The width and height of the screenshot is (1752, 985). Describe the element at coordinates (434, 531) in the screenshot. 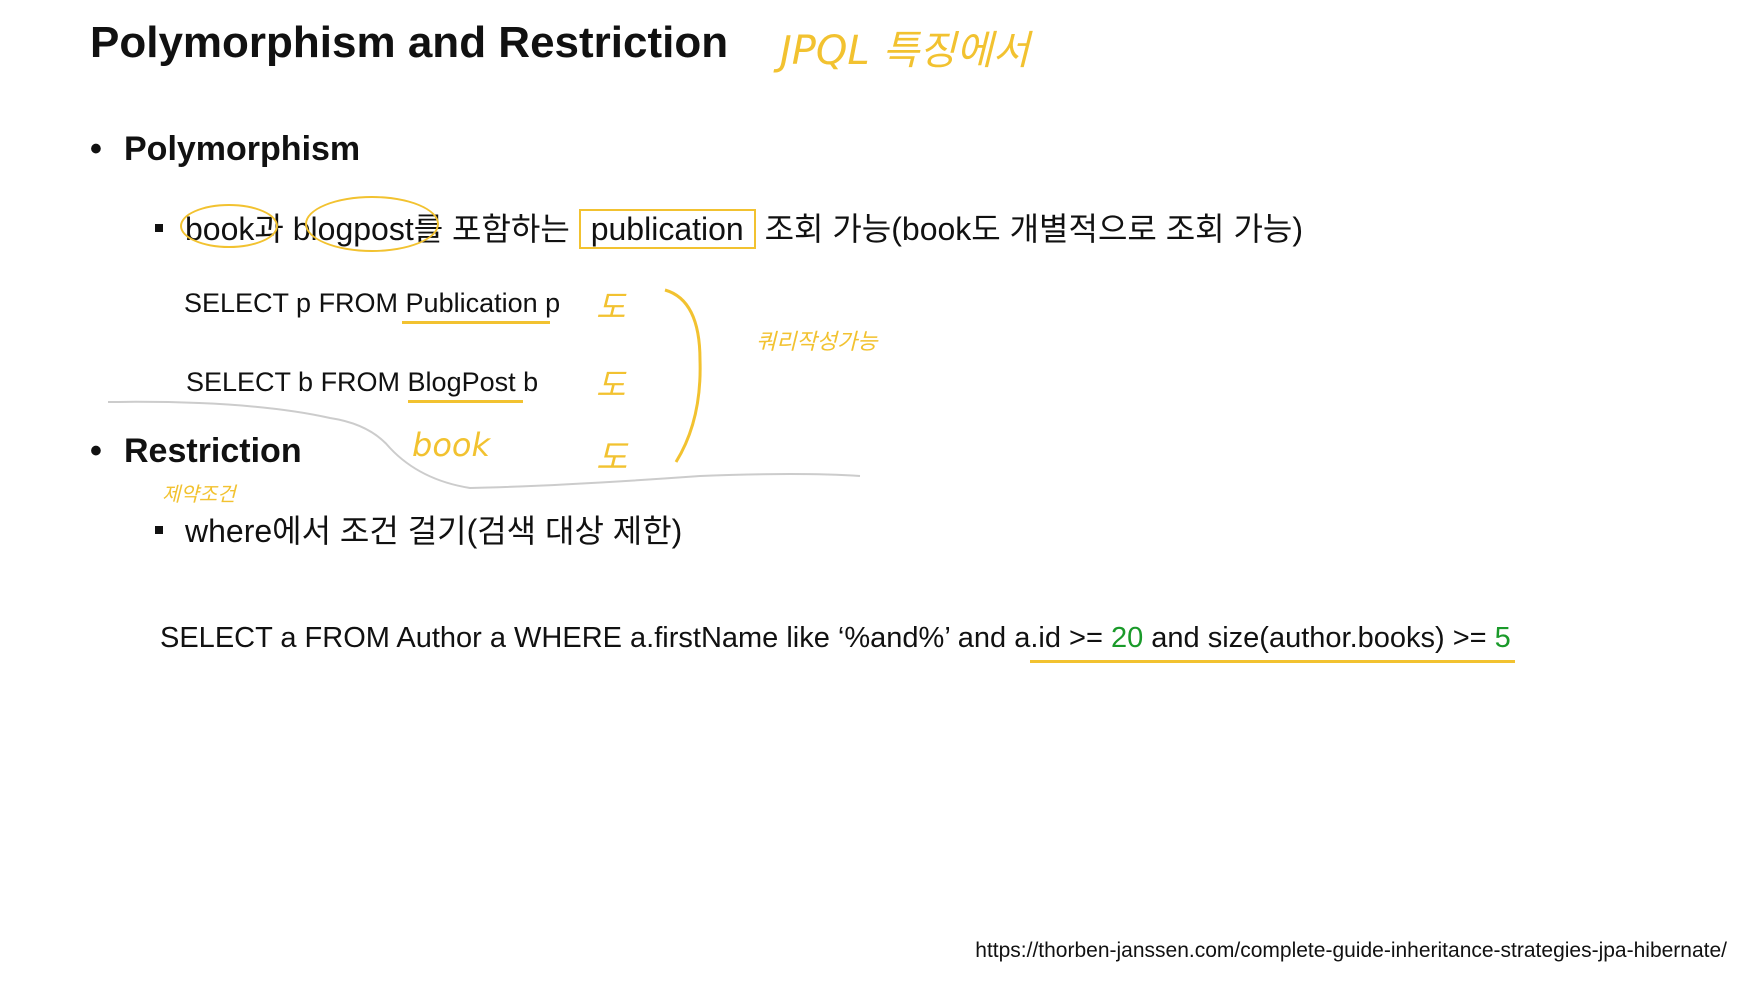

I see `restriction-text: where에서 조건 걸기(검색 대상 제한)` at that location.